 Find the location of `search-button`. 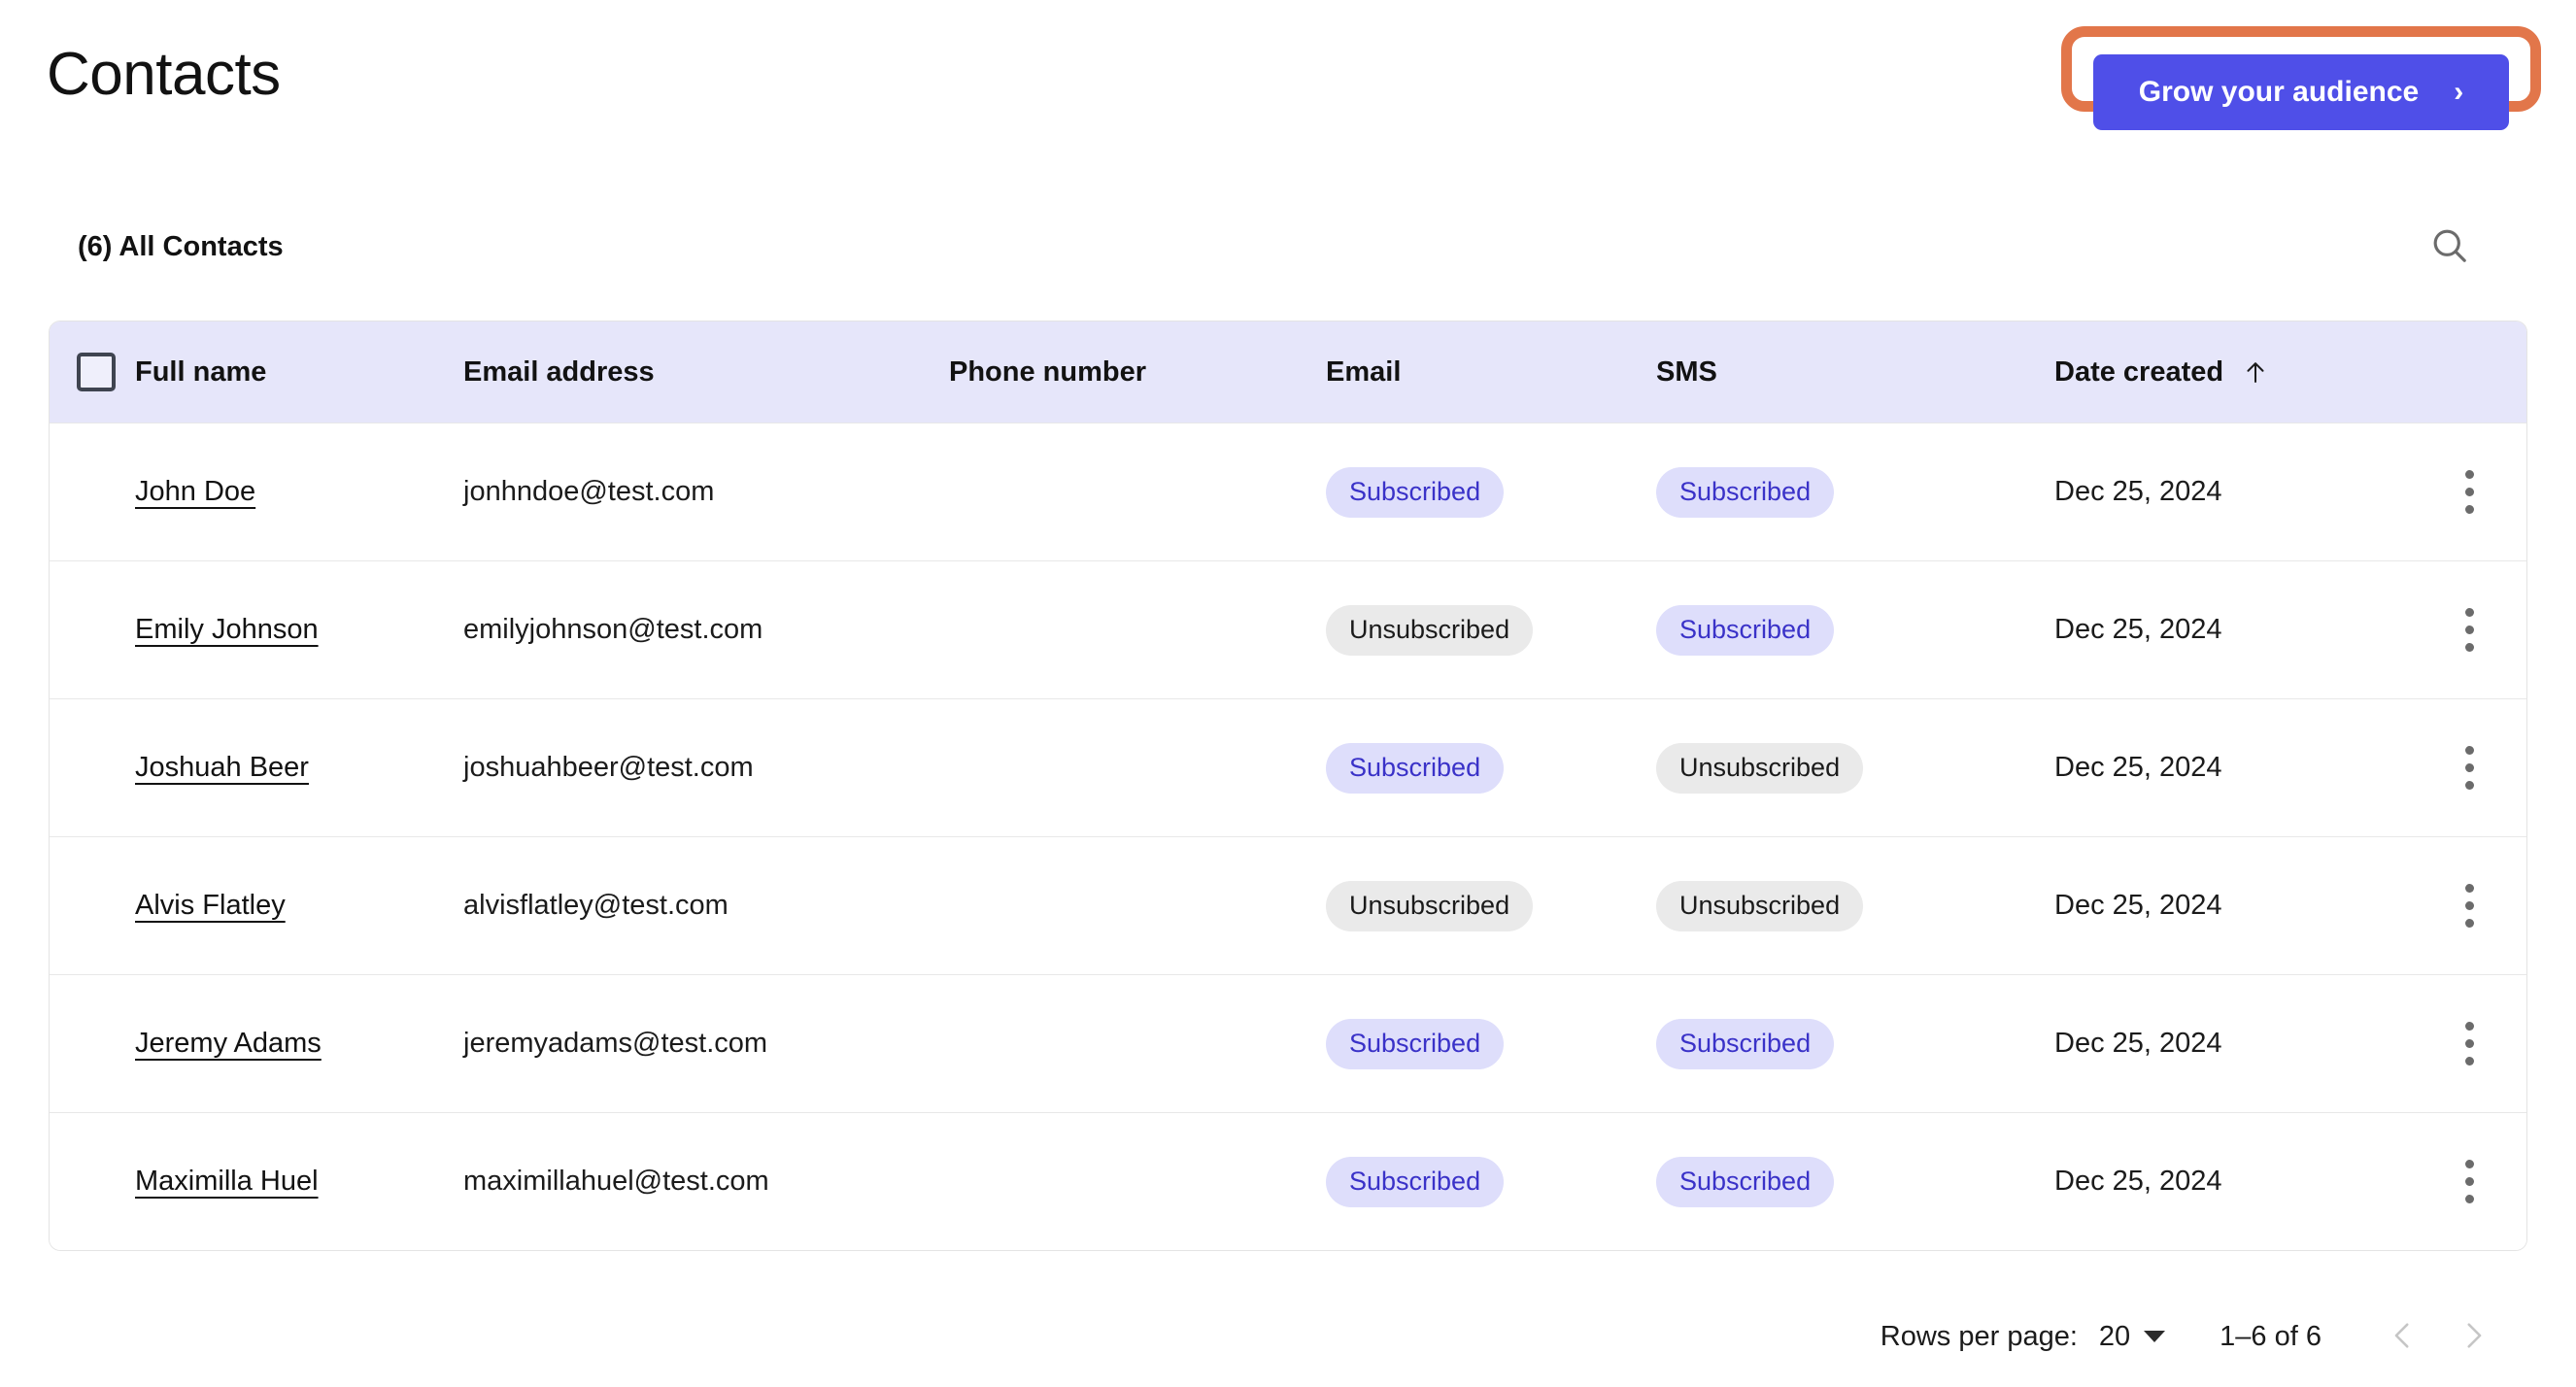

search-button is located at coordinates (2450, 247).